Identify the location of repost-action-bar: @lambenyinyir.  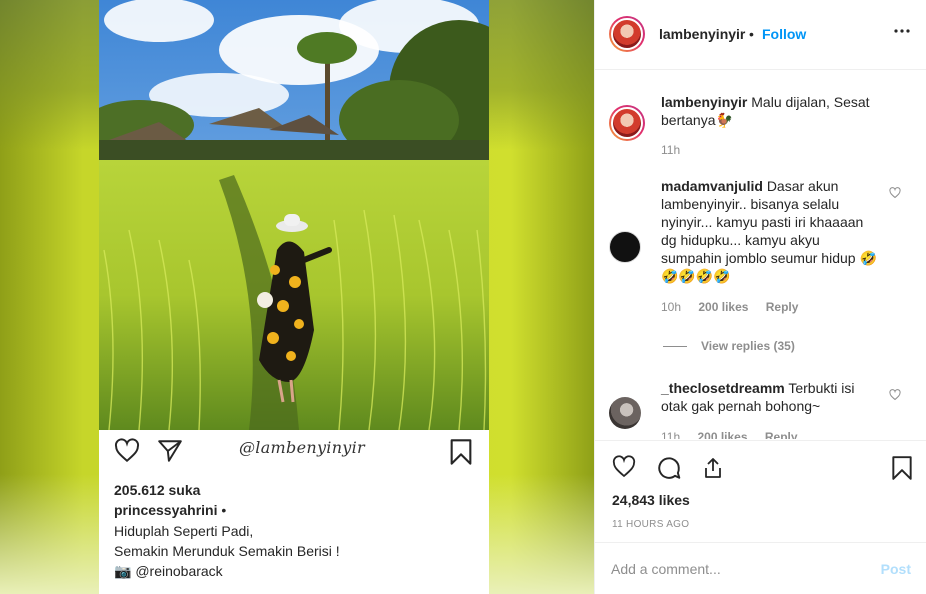
(294, 455).